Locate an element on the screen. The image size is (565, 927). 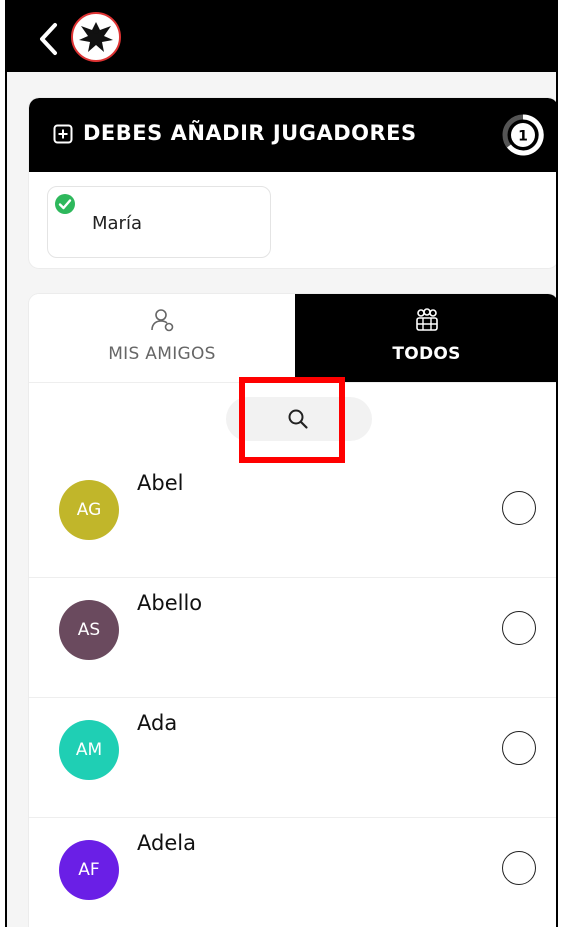
progress-ring-icon: 1 is located at coordinates (523, 135).